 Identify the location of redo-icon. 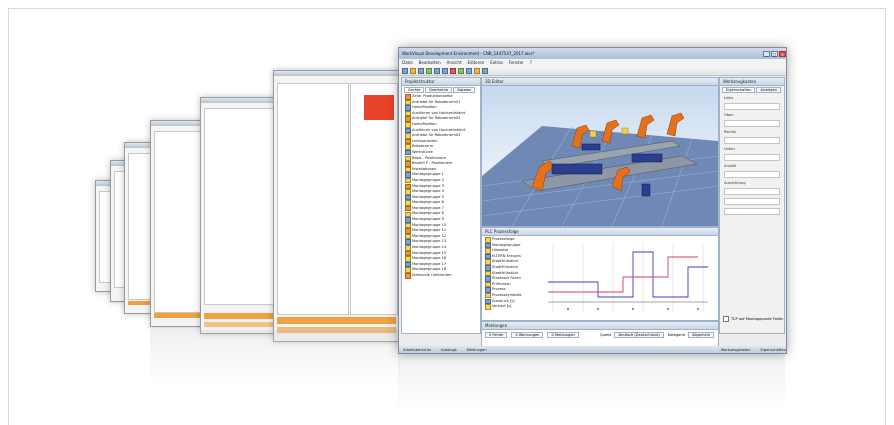
(445, 70).